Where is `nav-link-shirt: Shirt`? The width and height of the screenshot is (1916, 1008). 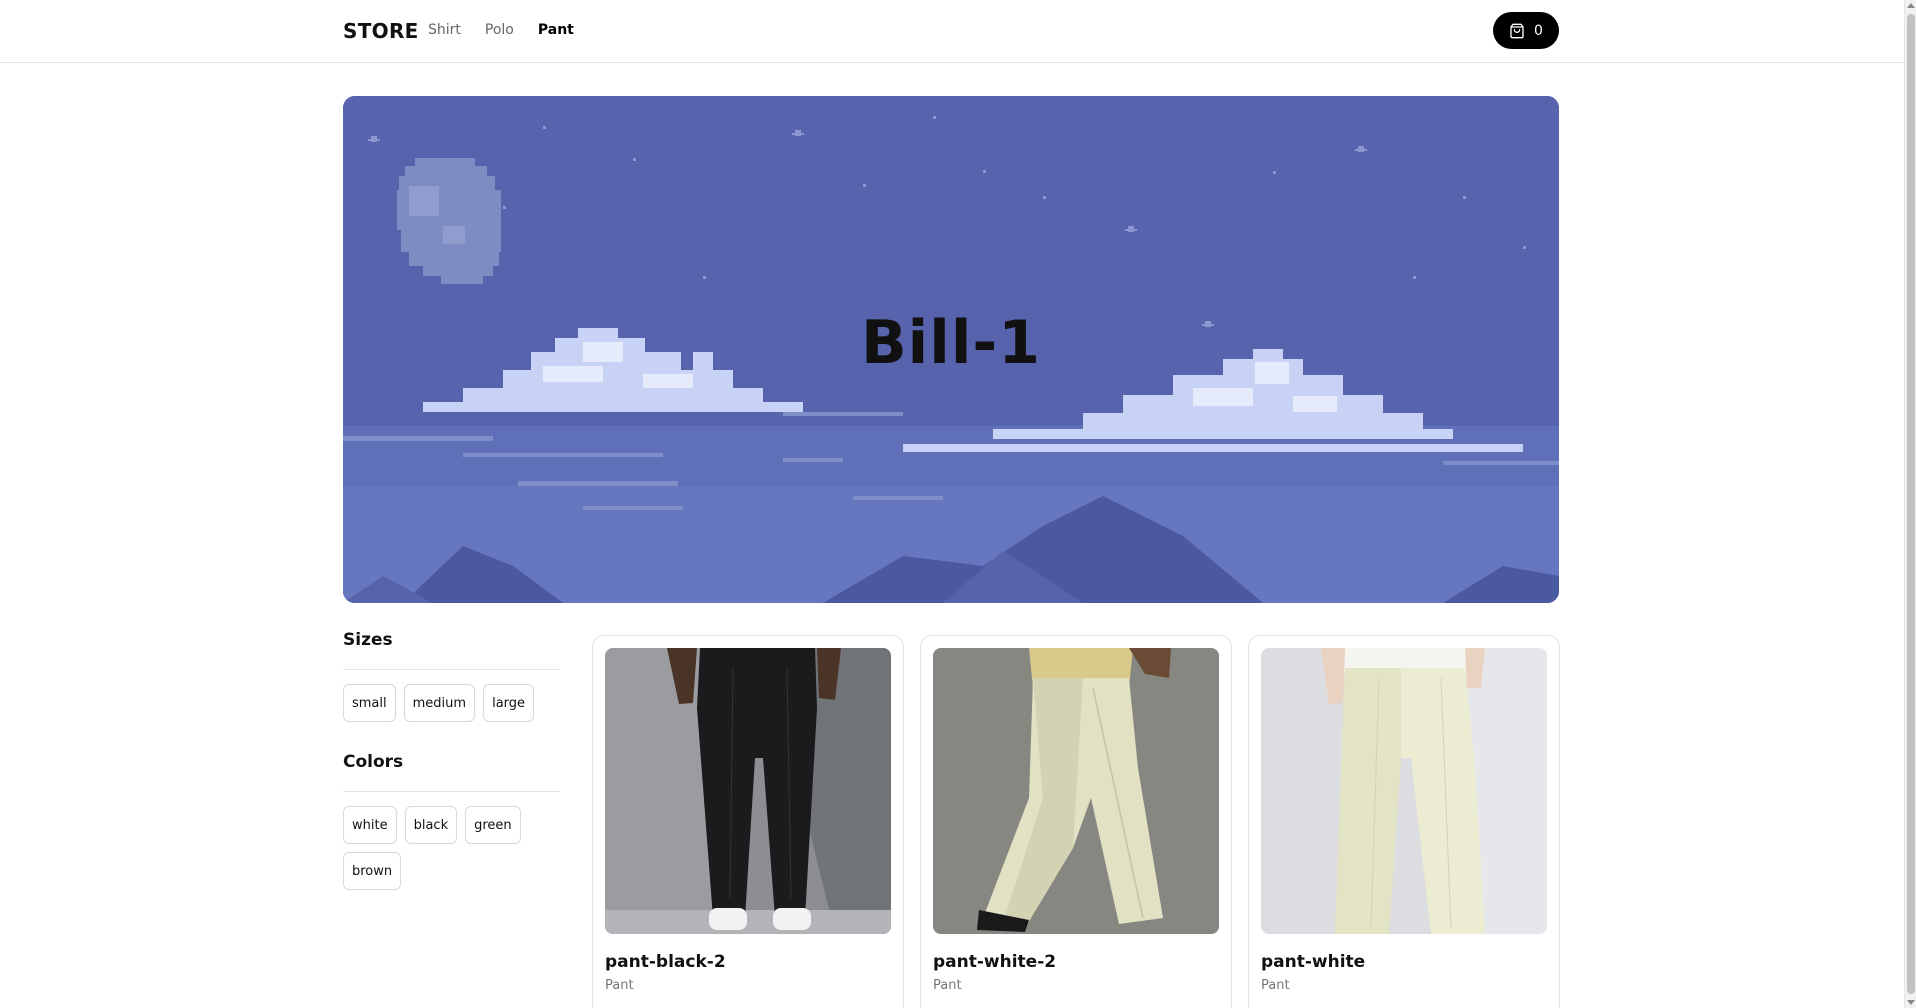 nav-link-shirt: Shirt is located at coordinates (444, 30).